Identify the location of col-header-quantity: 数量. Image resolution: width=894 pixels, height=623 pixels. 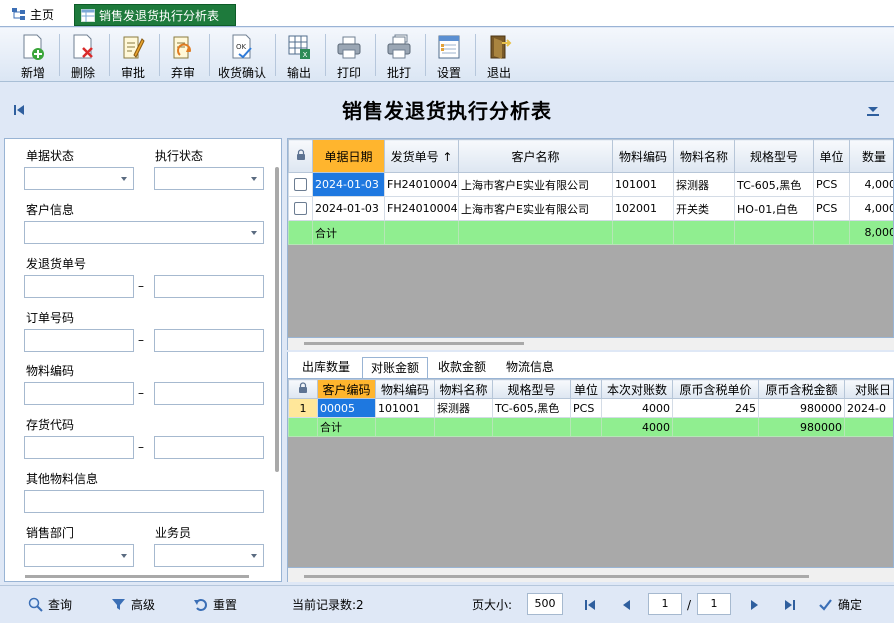
(871, 156).